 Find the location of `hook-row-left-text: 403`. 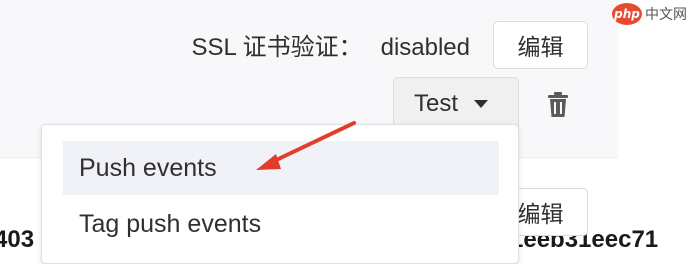

hook-row-left-text: 403 is located at coordinates (17, 239).